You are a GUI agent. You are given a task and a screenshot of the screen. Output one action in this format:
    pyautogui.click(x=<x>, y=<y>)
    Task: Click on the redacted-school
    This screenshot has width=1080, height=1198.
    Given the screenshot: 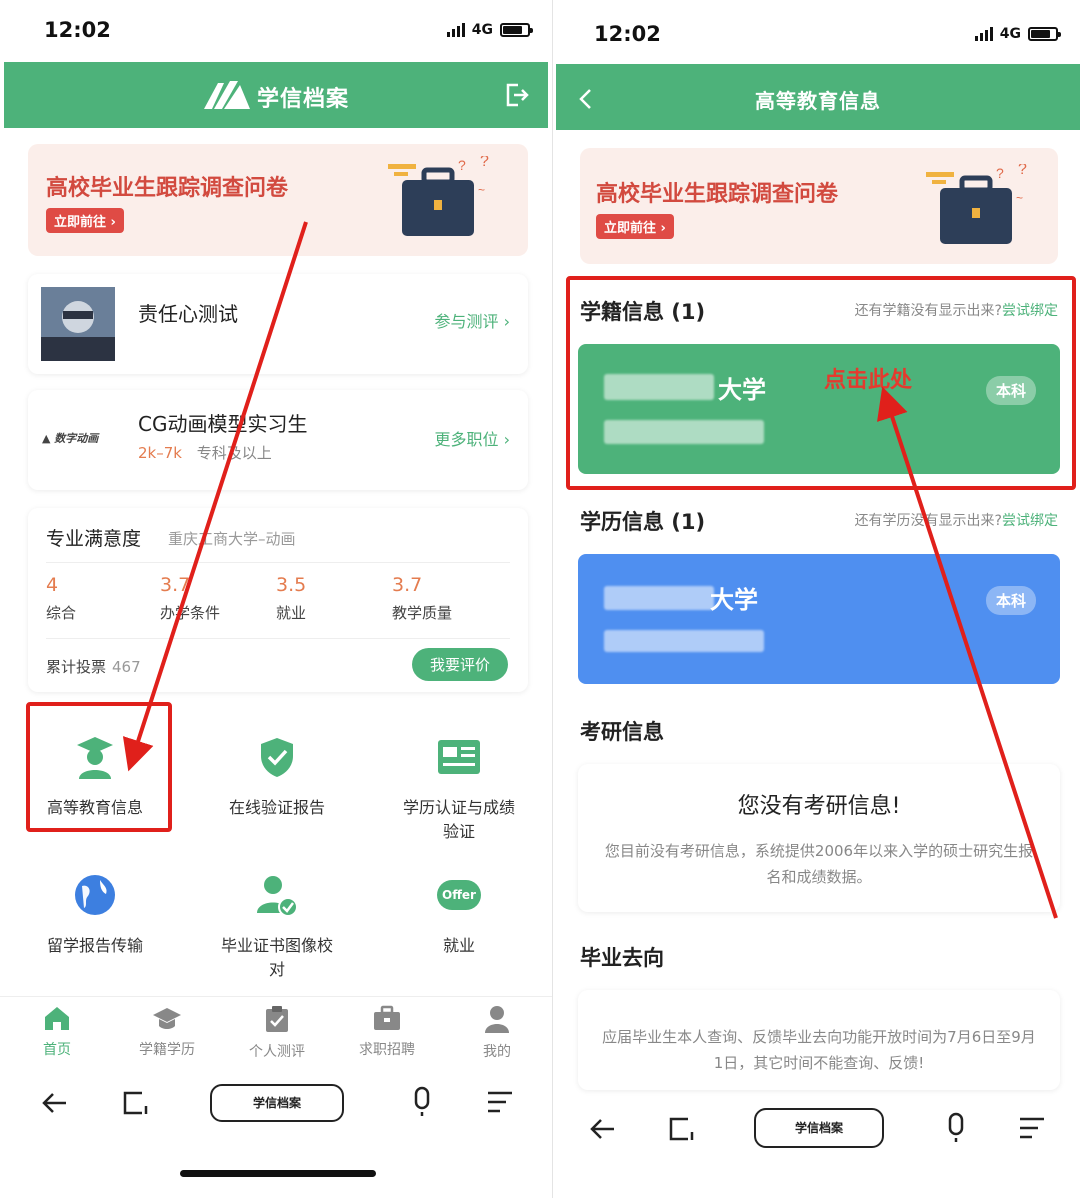 What is the action you would take?
    pyautogui.click(x=659, y=598)
    